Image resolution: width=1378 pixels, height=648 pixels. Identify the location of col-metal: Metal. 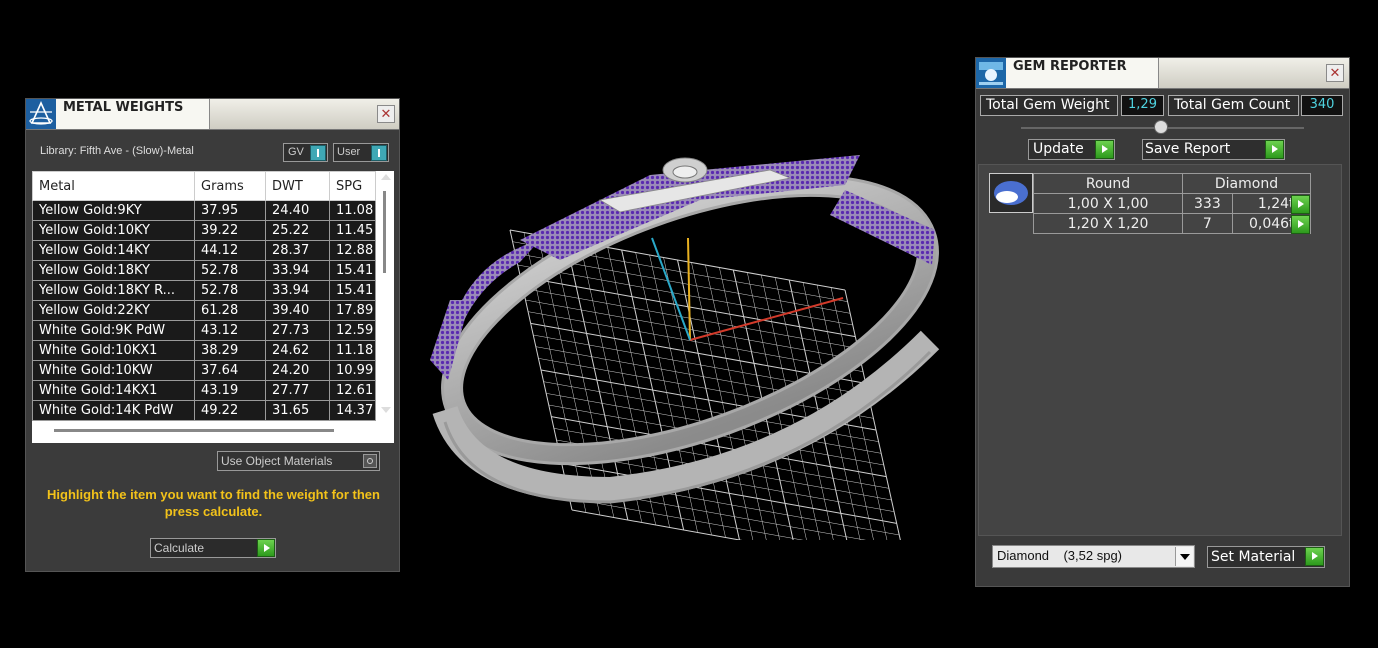
(113, 186).